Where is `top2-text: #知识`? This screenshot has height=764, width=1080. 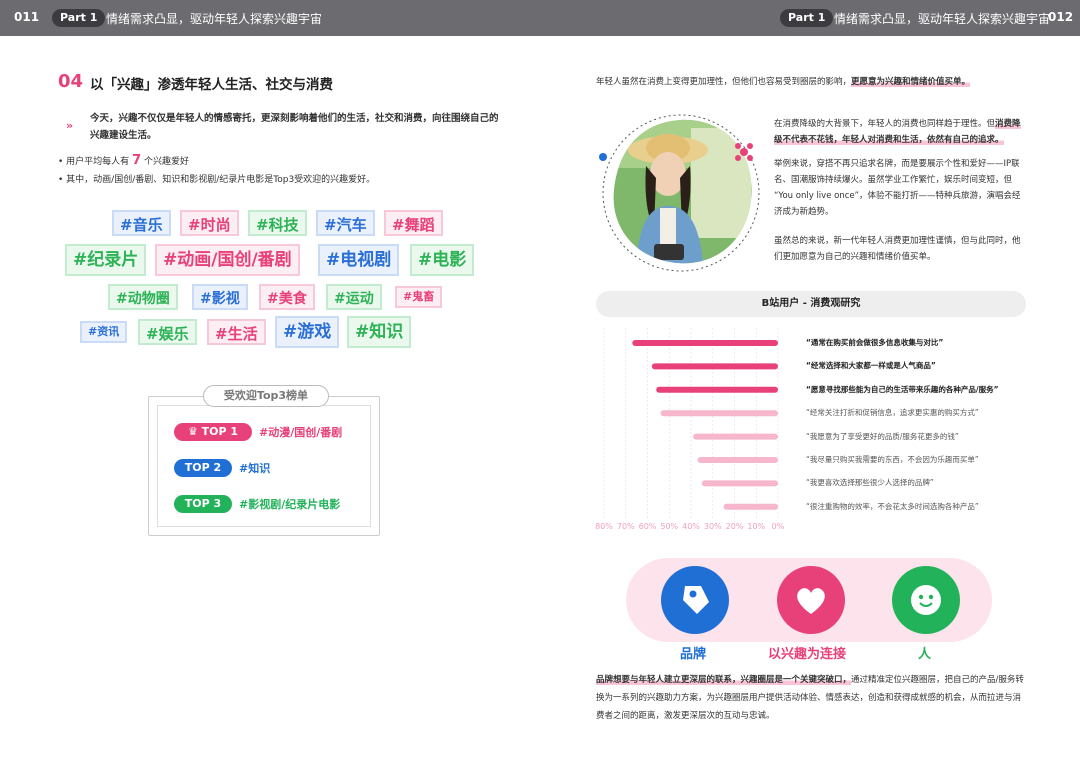 top2-text: #知识 is located at coordinates (254, 468).